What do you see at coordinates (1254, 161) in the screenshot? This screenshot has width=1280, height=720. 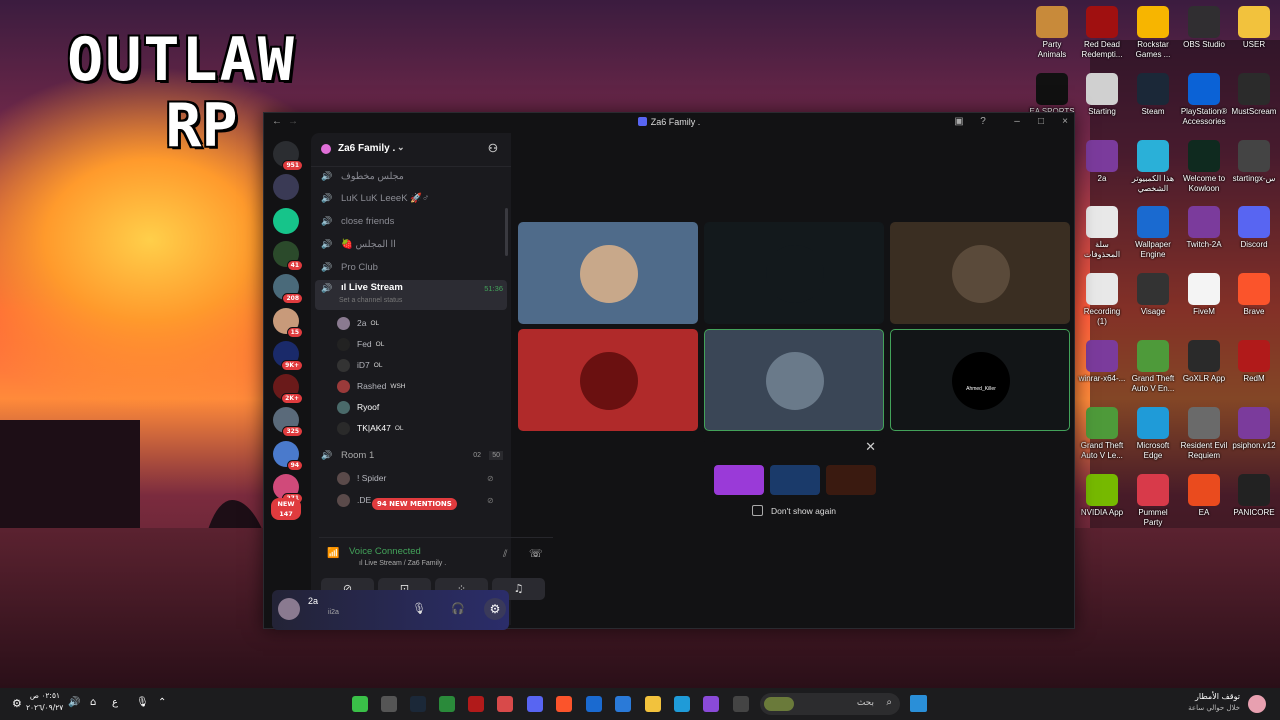 I see `desktop-icon: startingx-س` at bounding box center [1254, 161].